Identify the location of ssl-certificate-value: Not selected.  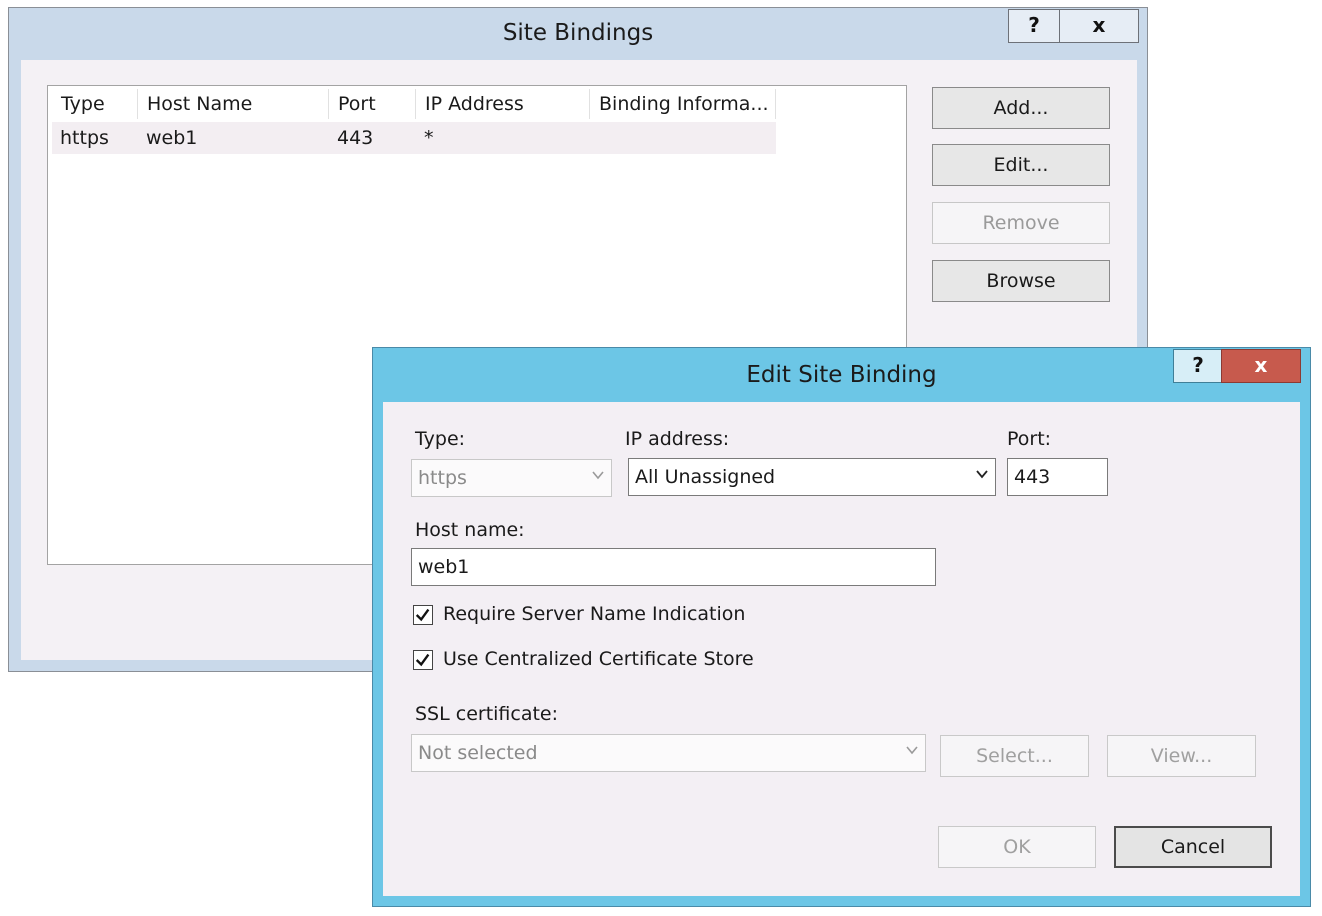
(478, 753).